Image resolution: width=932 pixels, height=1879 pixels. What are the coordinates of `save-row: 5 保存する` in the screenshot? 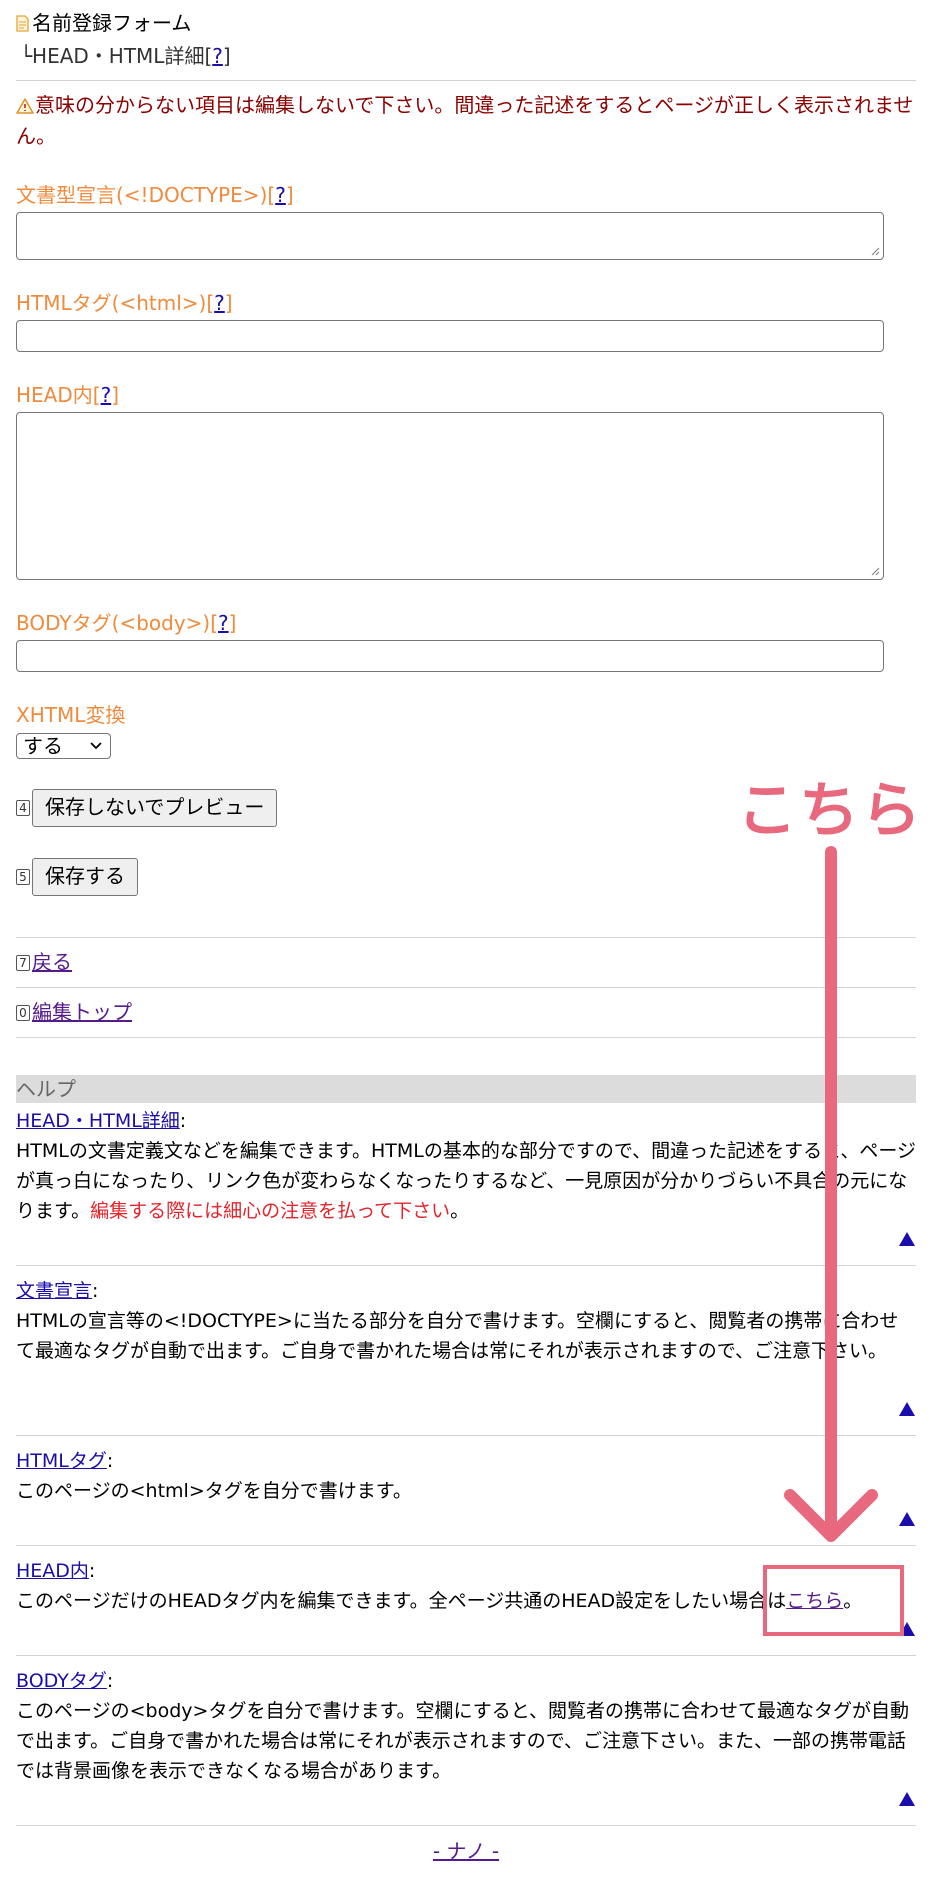 It's located at (77, 877).